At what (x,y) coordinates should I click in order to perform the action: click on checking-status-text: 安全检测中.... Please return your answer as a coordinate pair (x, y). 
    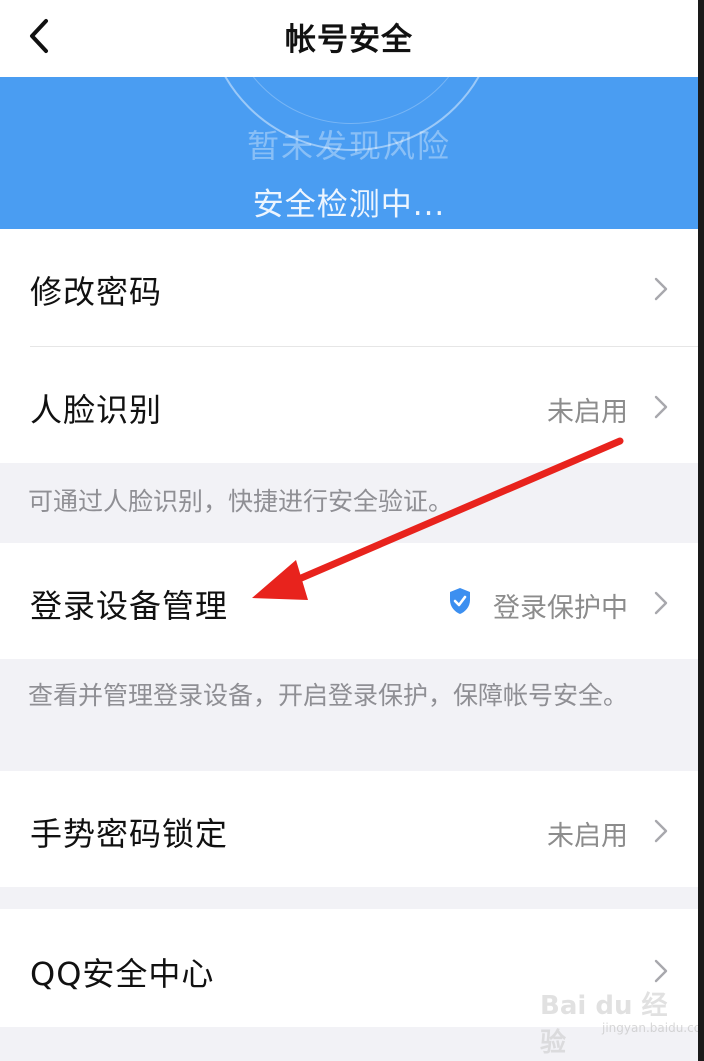
    Looking at the image, I should click on (349, 205).